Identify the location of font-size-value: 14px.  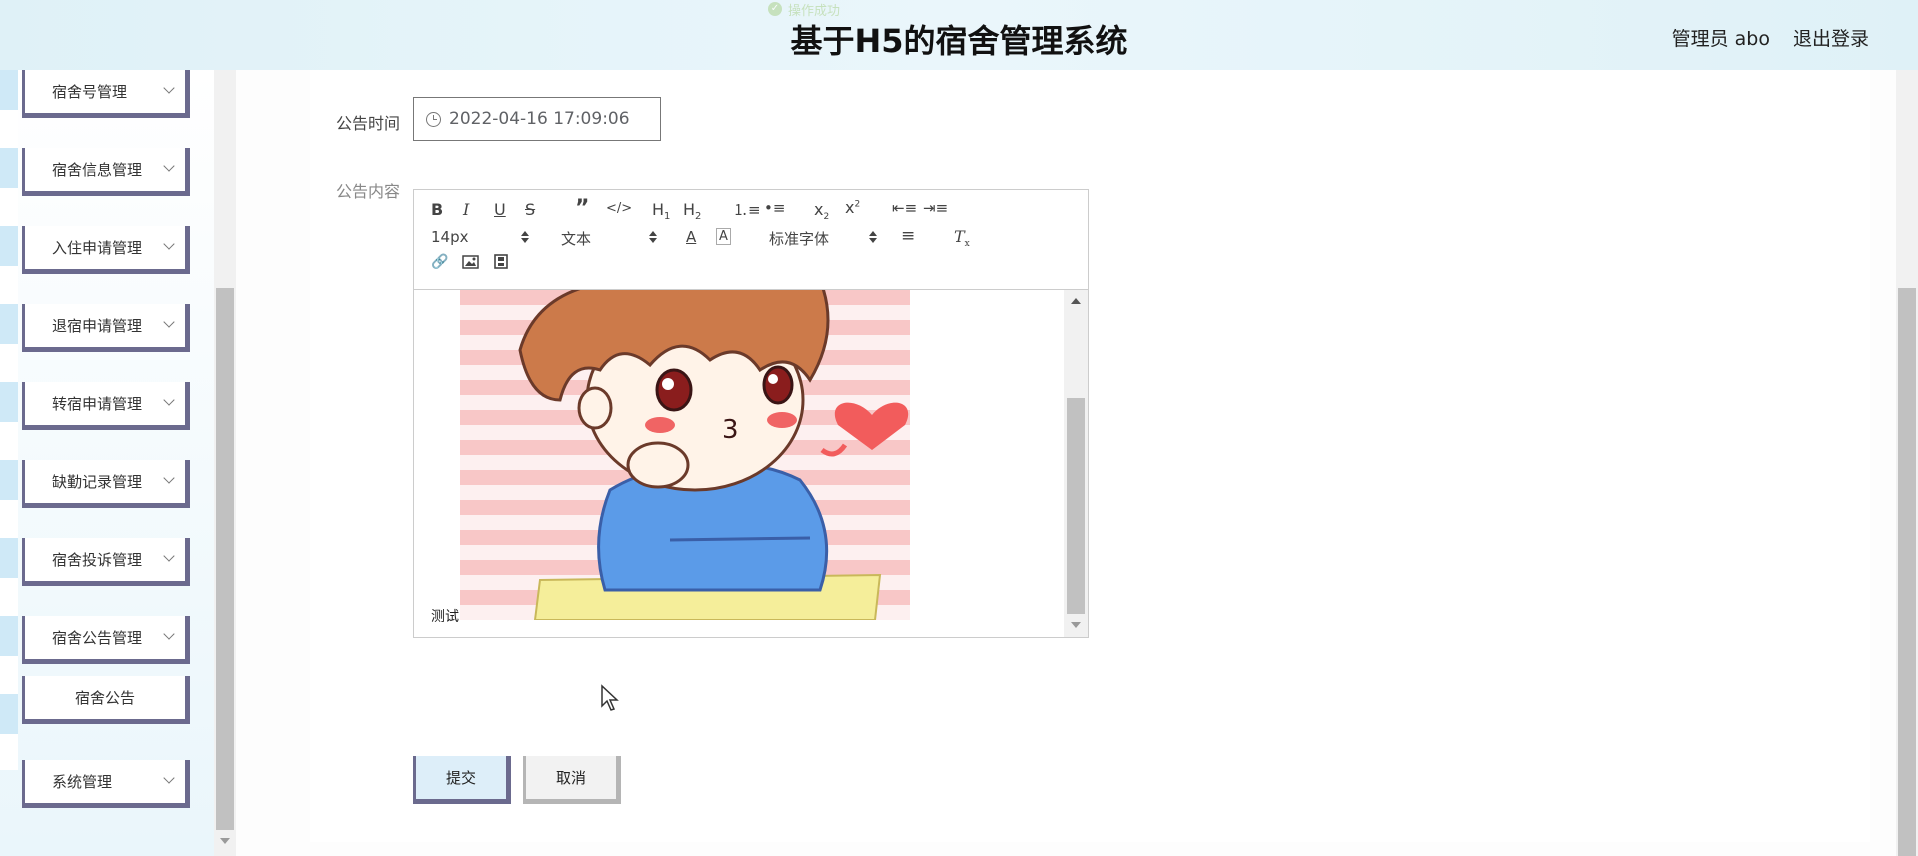
(450, 237).